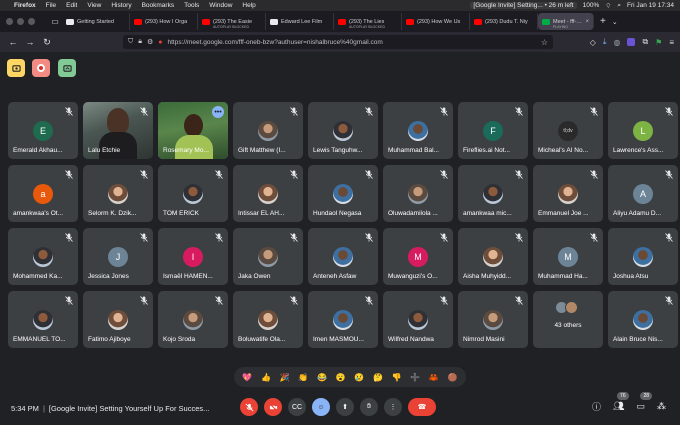 This screenshot has width=680, height=425. What do you see at coordinates (273, 407) in the screenshot?
I see `camera-toggle-button` at bounding box center [273, 407].